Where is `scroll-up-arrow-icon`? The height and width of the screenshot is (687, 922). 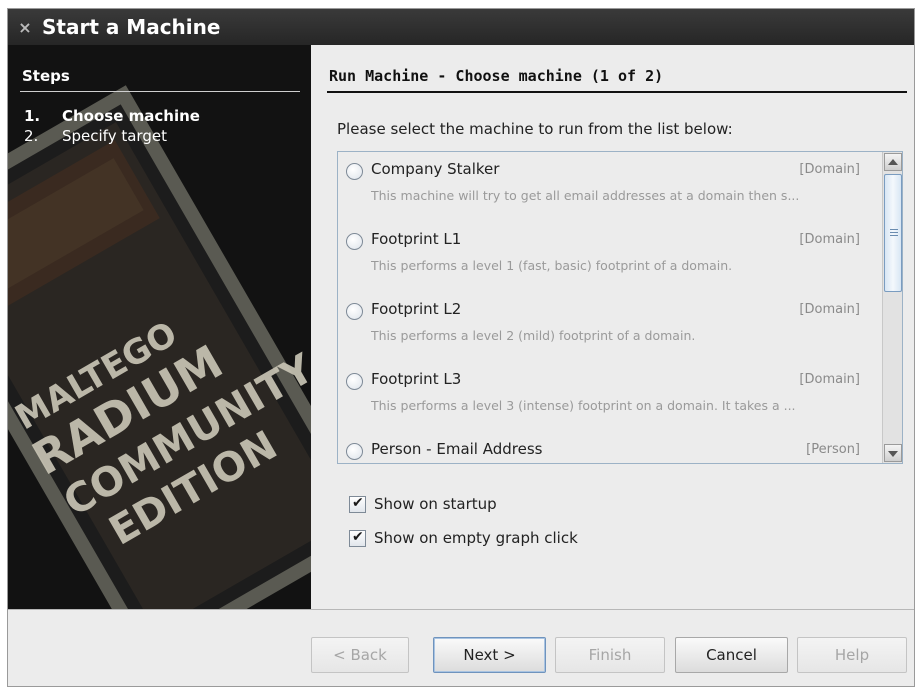
scroll-up-arrow-icon is located at coordinates (893, 162).